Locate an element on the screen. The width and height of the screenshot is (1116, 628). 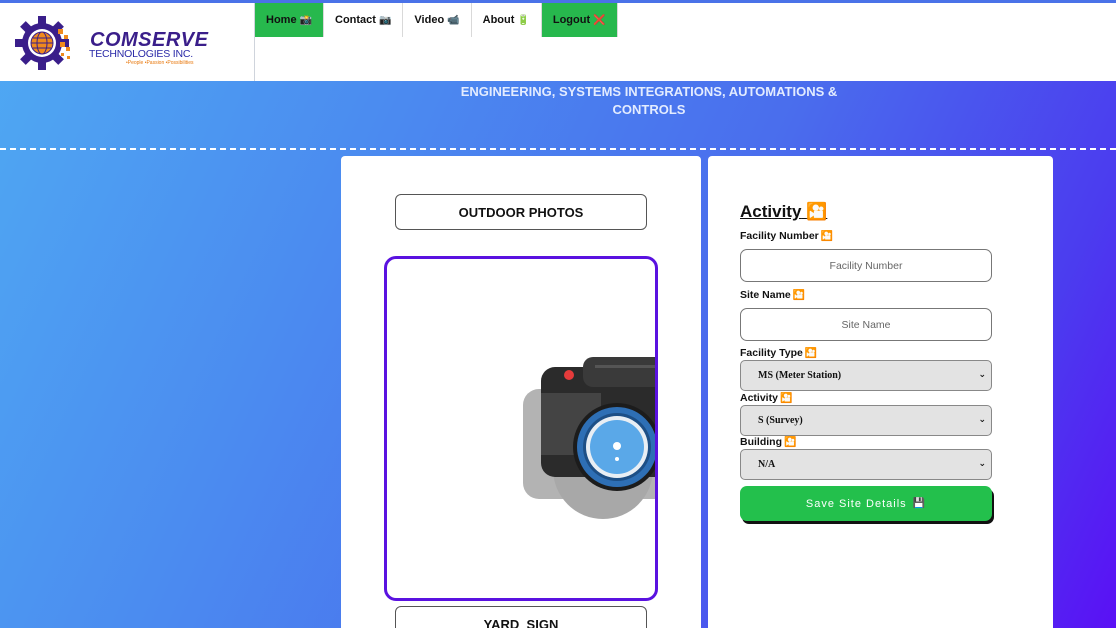
battery-icon: 🔋 is located at coordinates (523, 20).